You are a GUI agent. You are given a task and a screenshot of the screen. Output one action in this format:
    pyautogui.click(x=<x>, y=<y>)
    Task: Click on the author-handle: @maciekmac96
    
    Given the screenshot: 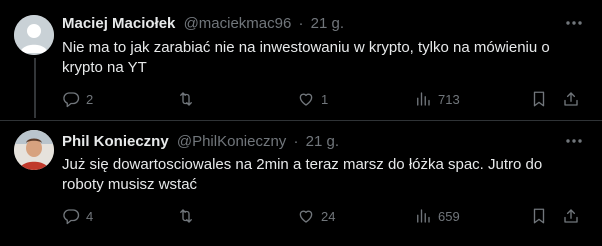 What is the action you would take?
    pyautogui.click(x=238, y=23)
    